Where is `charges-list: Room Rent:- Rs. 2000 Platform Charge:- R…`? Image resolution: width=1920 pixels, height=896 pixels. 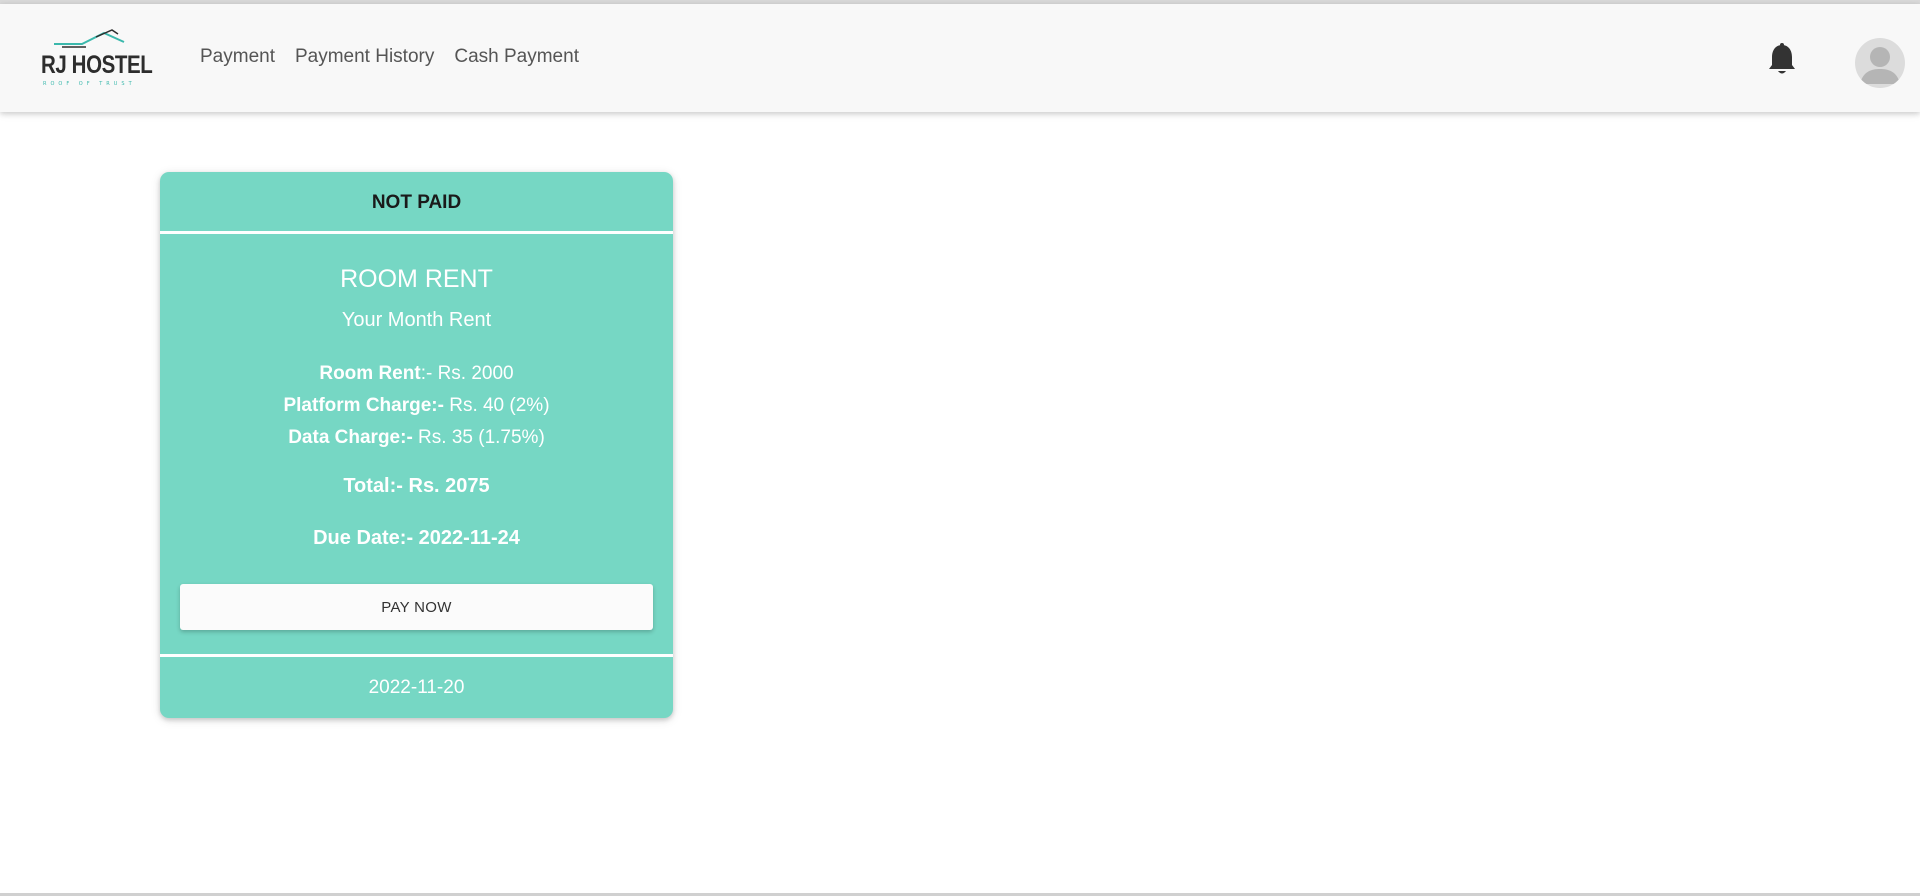
charges-list: Room Rent:- Rs. 2000 Platform Charge:- R… is located at coordinates (416, 406).